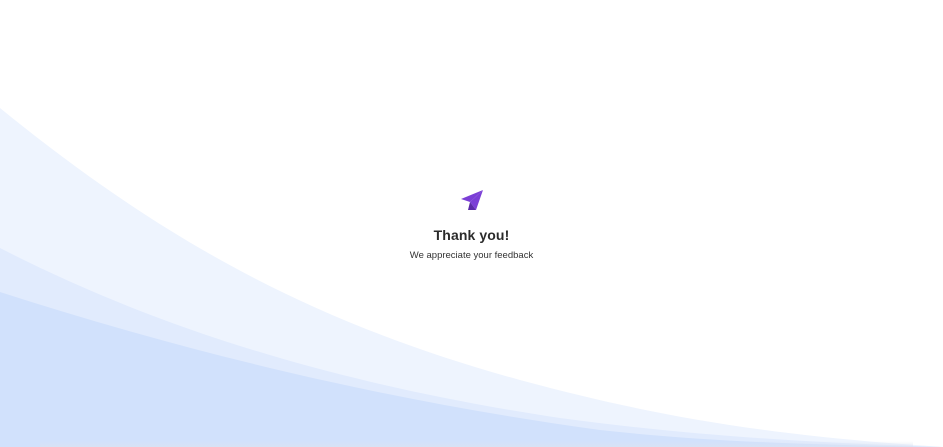 The width and height of the screenshot is (943, 447). I want to click on bottom-shadow, so click(476, 444).